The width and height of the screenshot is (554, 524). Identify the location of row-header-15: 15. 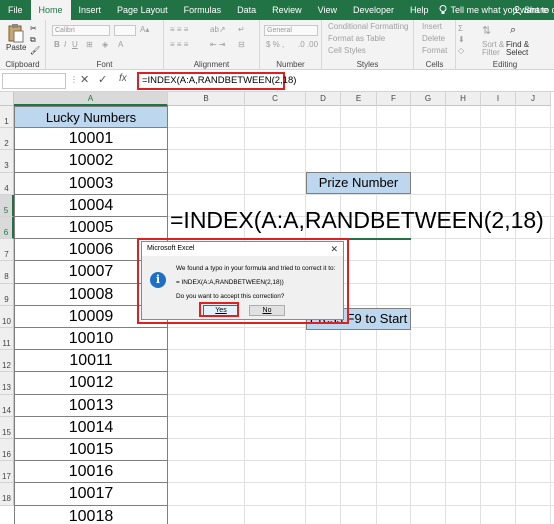
(7, 427).